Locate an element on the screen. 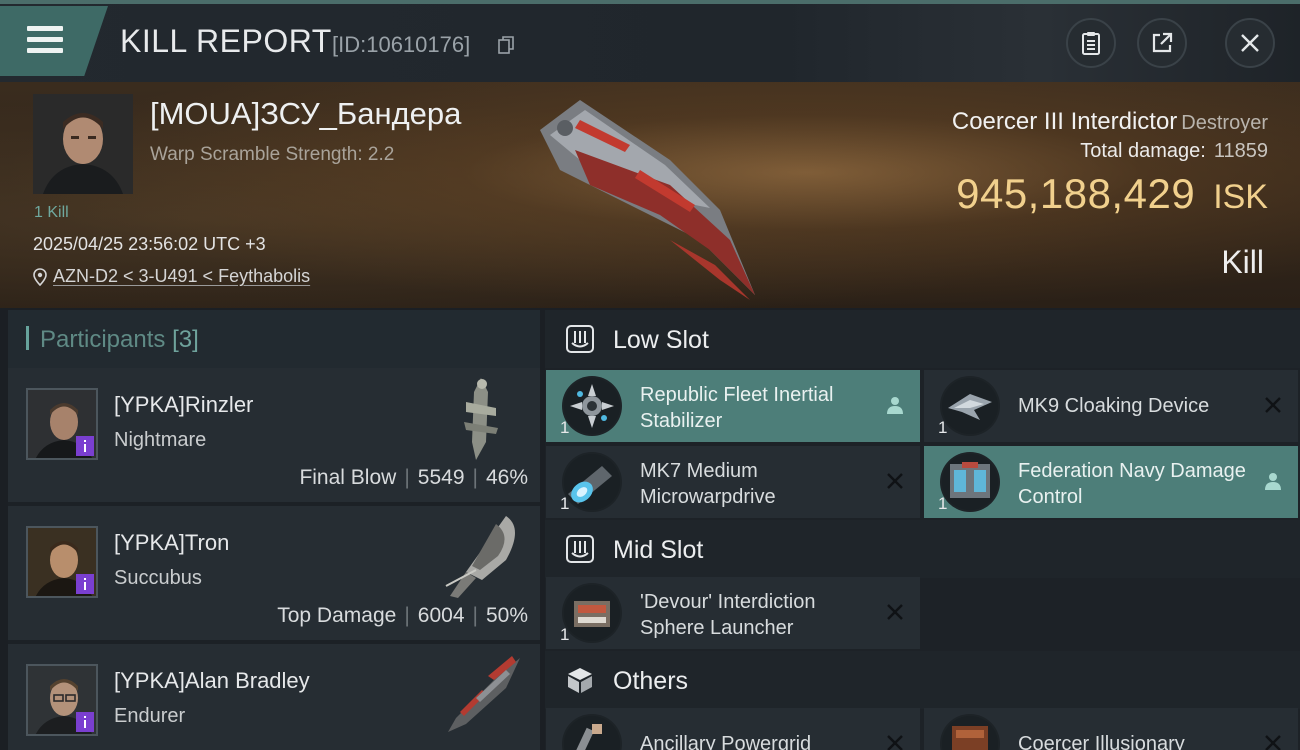 This screenshot has height=750, width=1300. module-coercer-illusionary: Coercer Illusionary is located at coordinates (1111, 729).